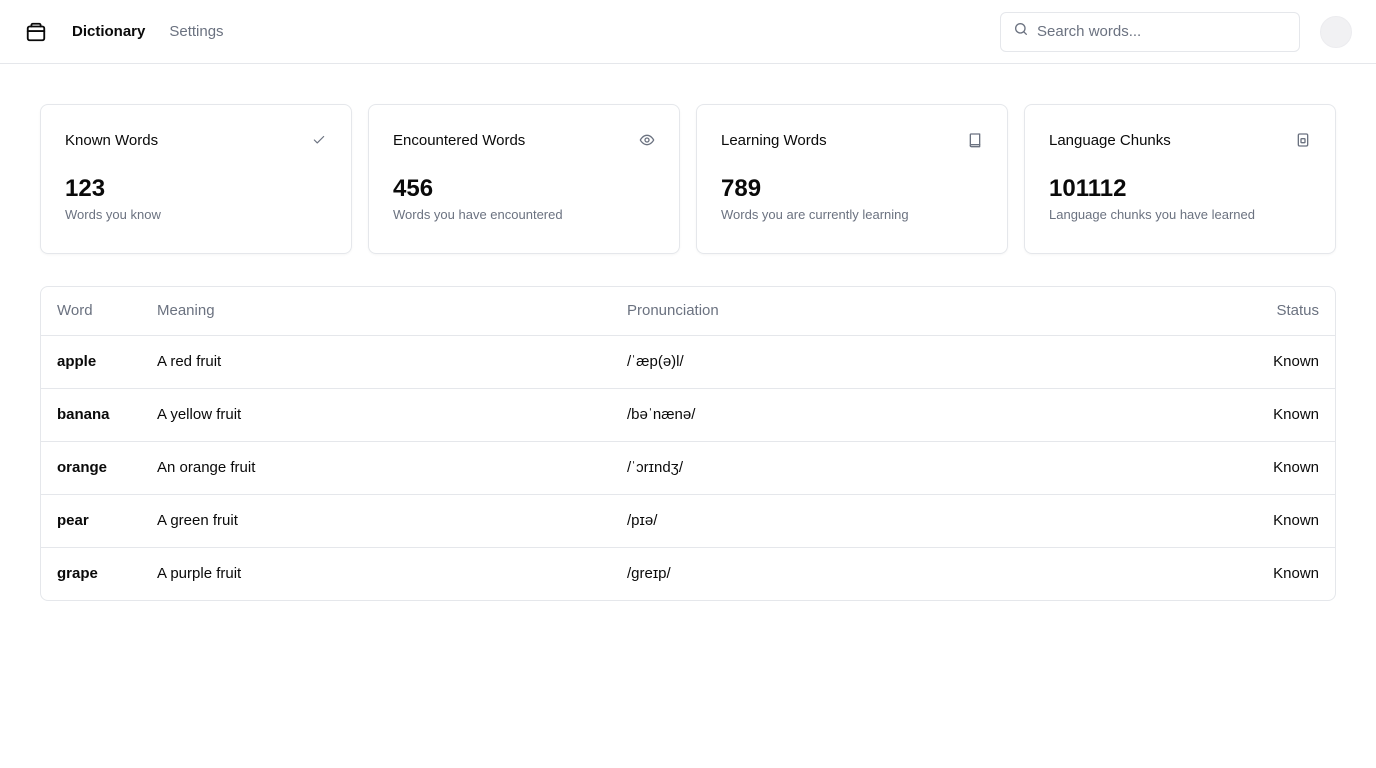 This screenshot has width=1376, height=768. What do you see at coordinates (77, 574) in the screenshot?
I see `cell-word: grape` at bounding box center [77, 574].